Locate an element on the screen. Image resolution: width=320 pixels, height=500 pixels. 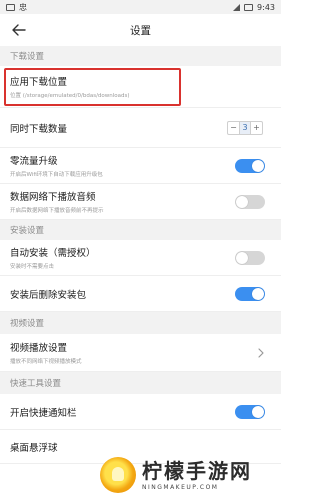
carrier-icon: 忠 is located at coordinates (23, 7).